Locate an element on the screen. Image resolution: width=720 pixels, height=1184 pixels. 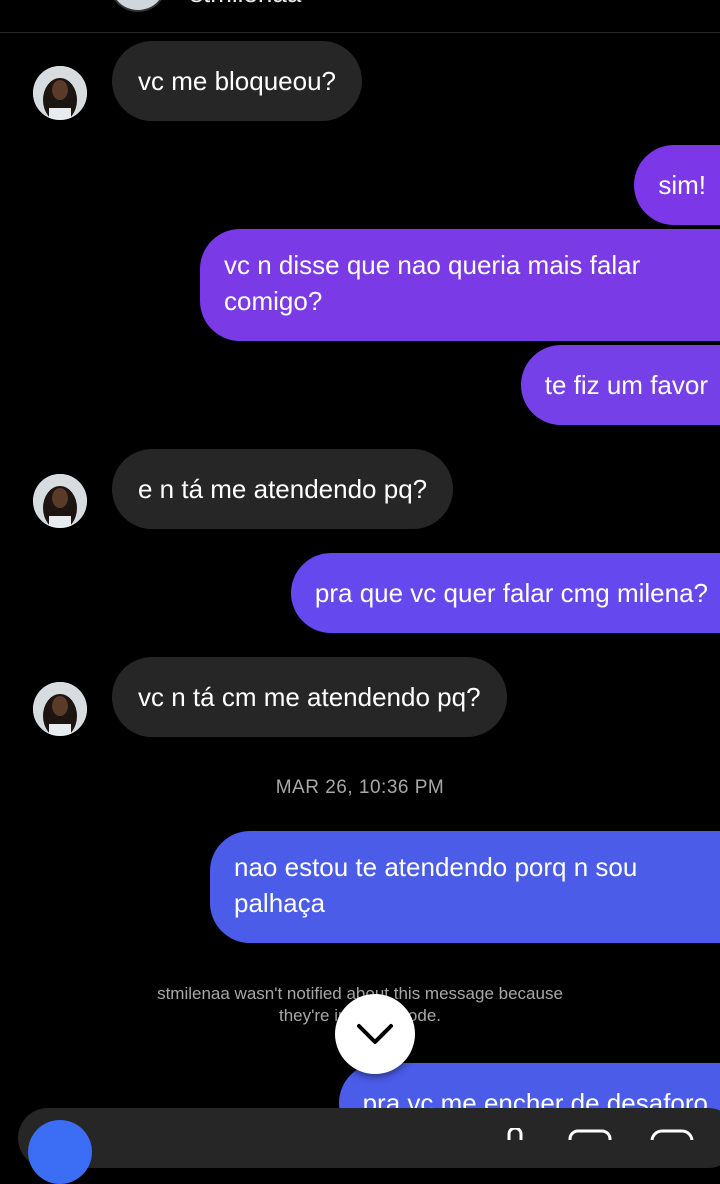
sticker-icon is located at coordinates (672, 1134).